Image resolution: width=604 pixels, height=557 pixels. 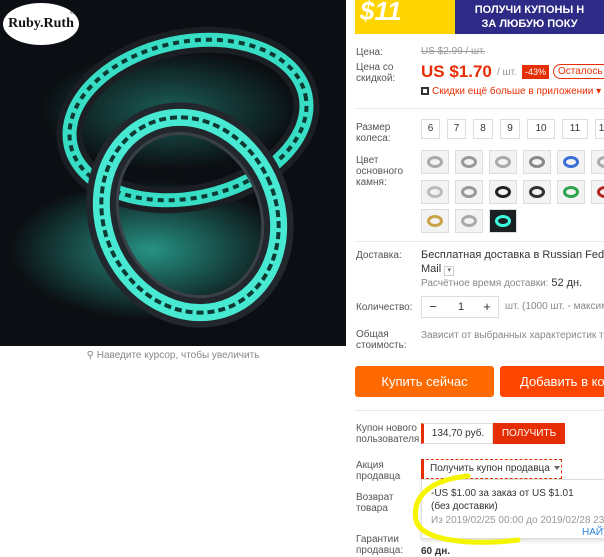 What do you see at coordinates (578, 71) in the screenshot?
I see `time-left-badge: Осталось 4` at bounding box center [578, 71].